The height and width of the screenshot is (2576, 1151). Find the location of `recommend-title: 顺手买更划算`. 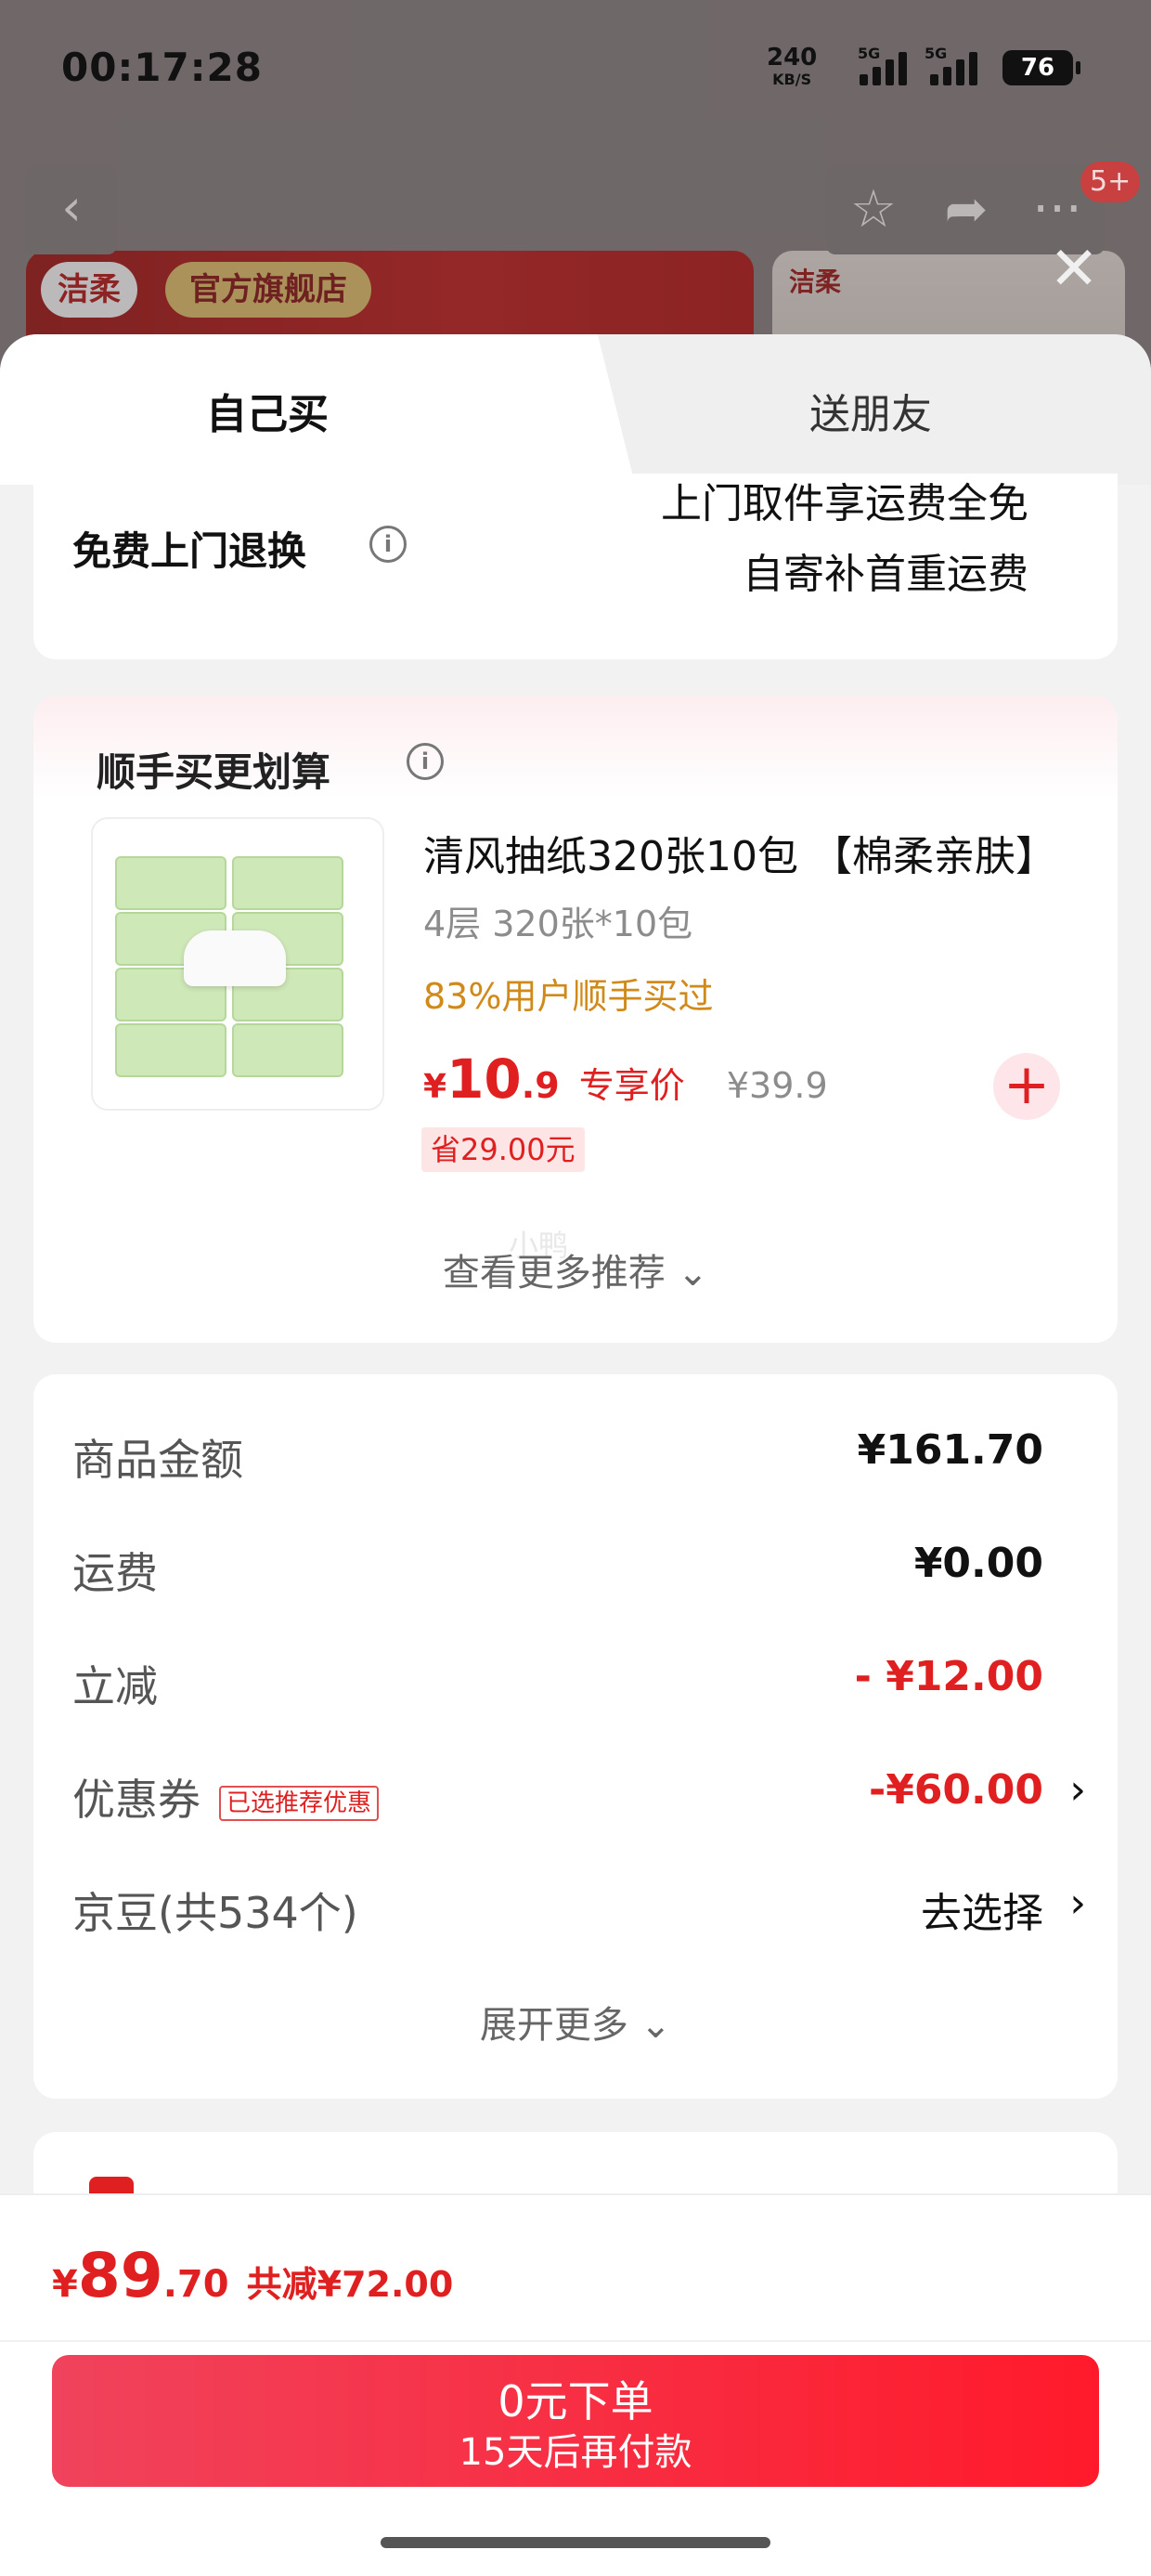

recommend-title: 顺手买更划算 is located at coordinates (214, 772).